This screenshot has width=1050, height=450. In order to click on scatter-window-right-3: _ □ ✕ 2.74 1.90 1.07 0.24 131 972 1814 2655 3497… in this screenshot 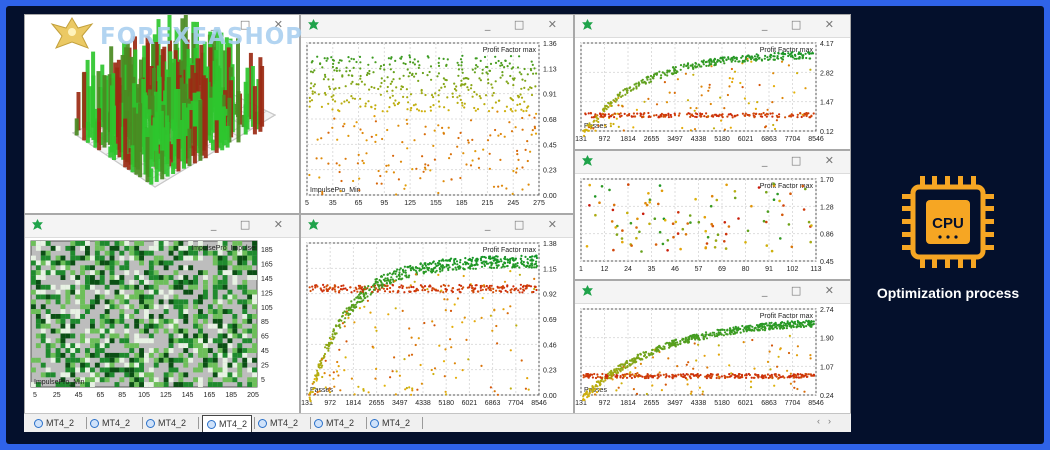, I will do `click(712, 347)`.